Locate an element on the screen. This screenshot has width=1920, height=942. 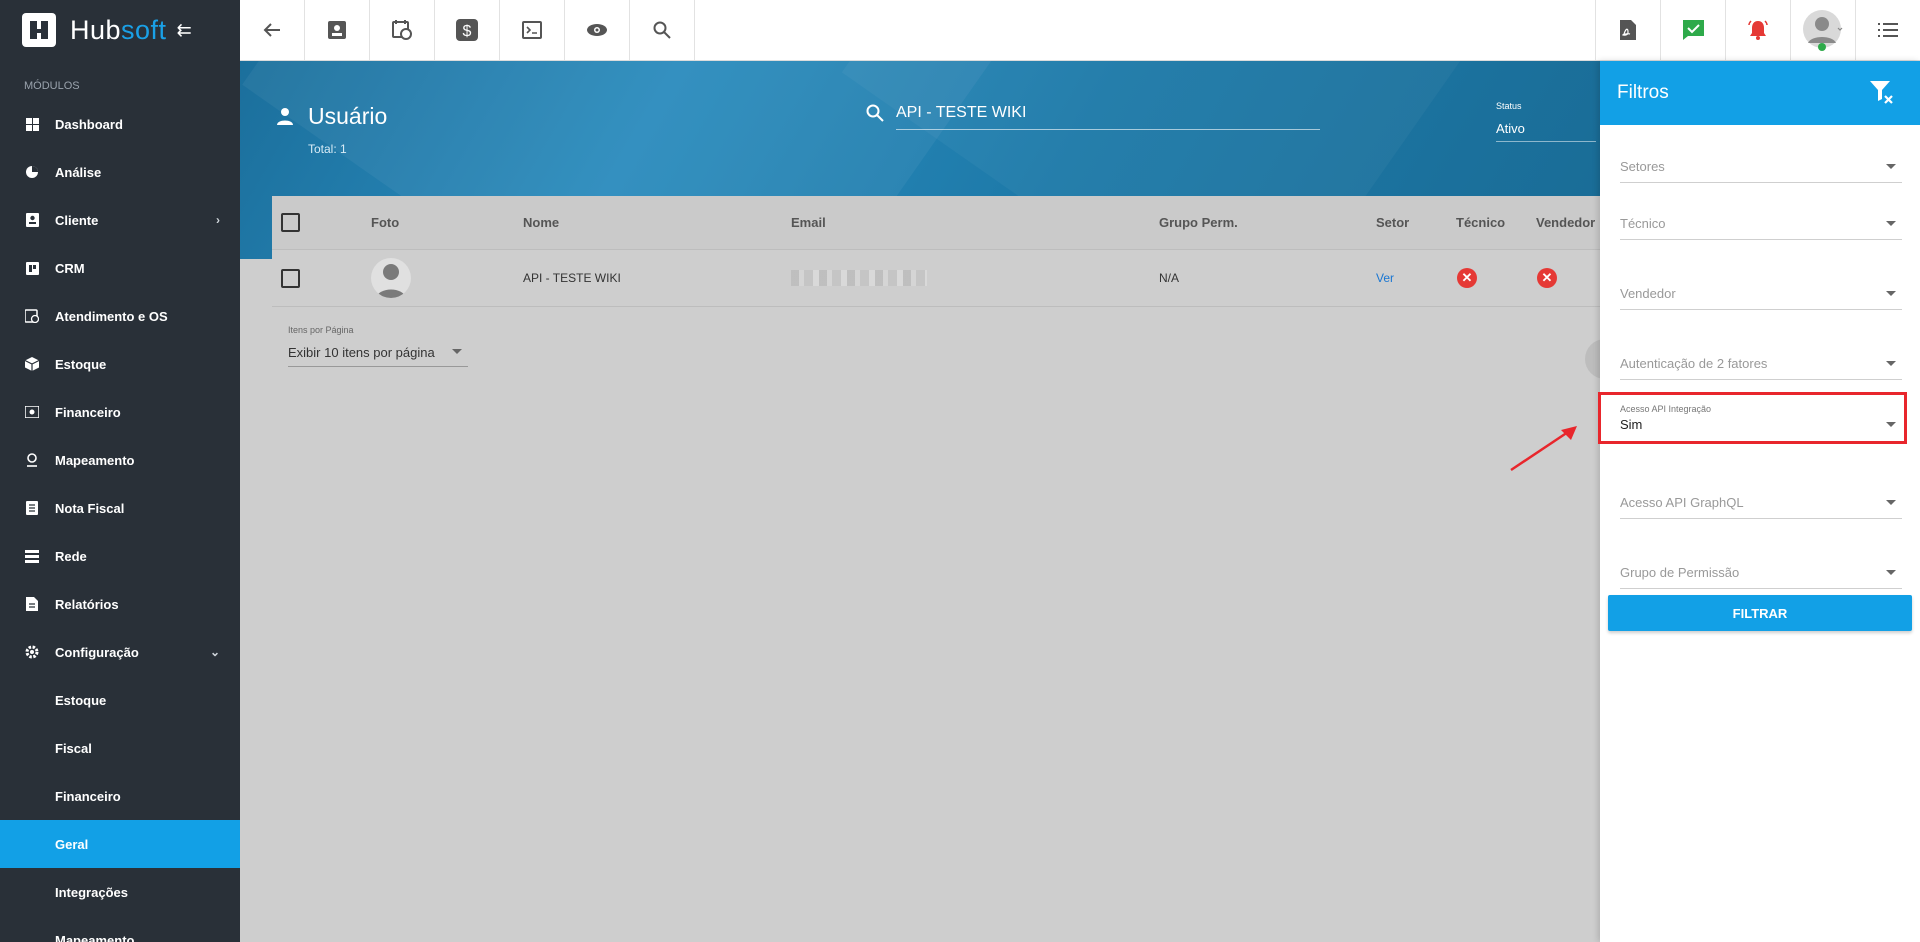
sidebar-item-relatorios: Relatórios is located at coordinates (120, 604).